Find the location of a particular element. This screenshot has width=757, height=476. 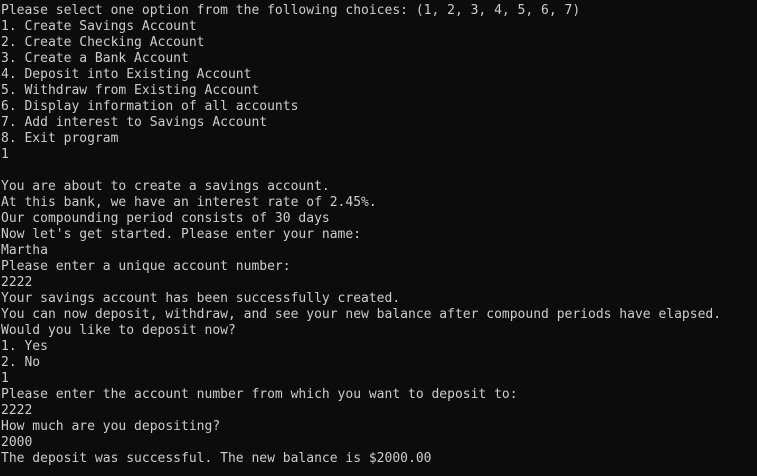

console-line-user-input: Martha is located at coordinates (24, 250).